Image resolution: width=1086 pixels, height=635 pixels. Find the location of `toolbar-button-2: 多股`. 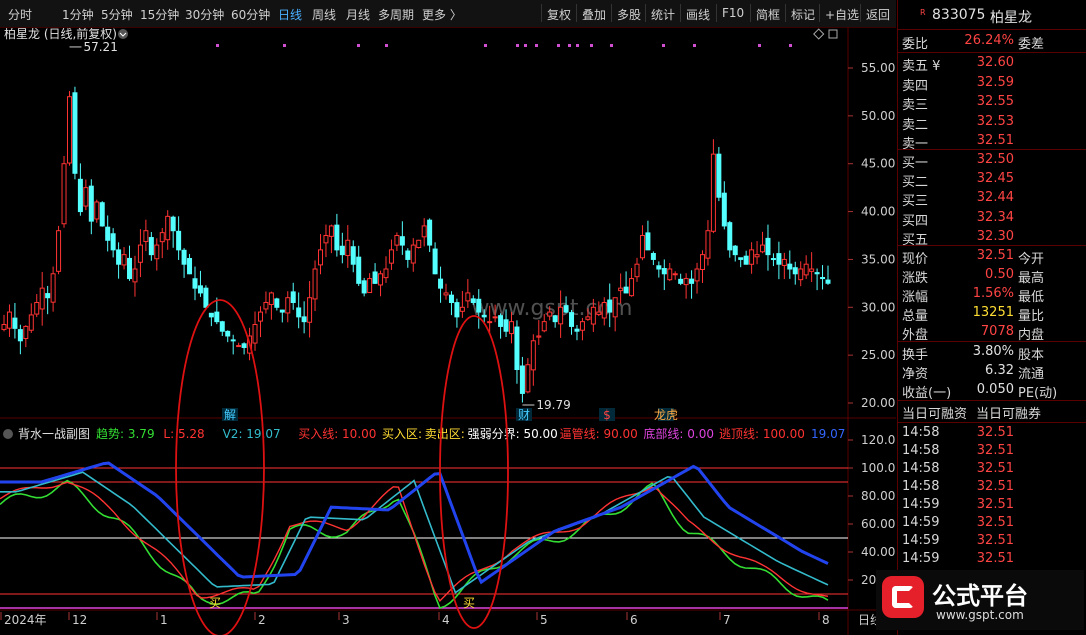

toolbar-button-2: 多股 is located at coordinates (629, 14).